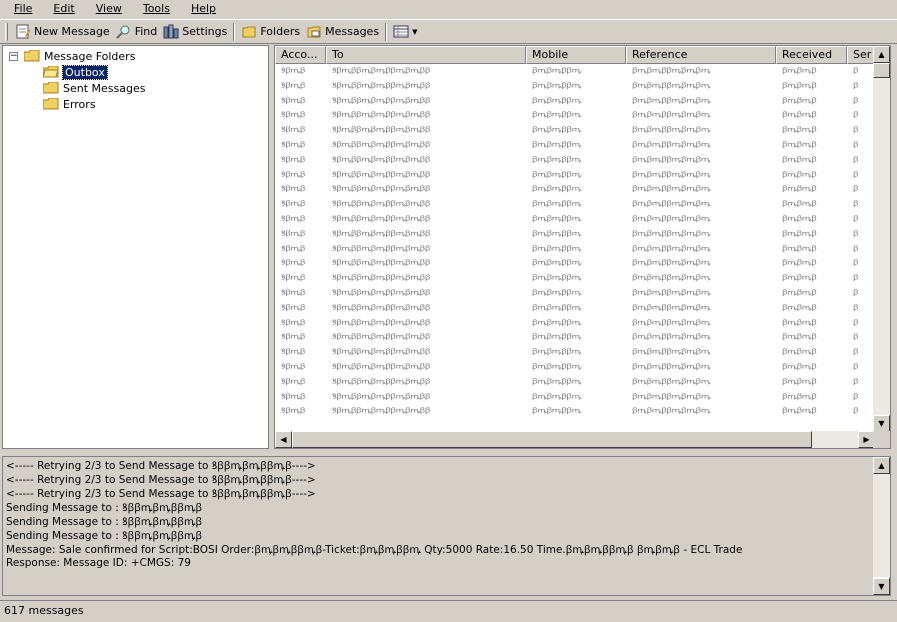  What do you see at coordinates (881, 526) in the screenshot?
I see `log-vertical-scrollbar: ▲ ▼` at bounding box center [881, 526].